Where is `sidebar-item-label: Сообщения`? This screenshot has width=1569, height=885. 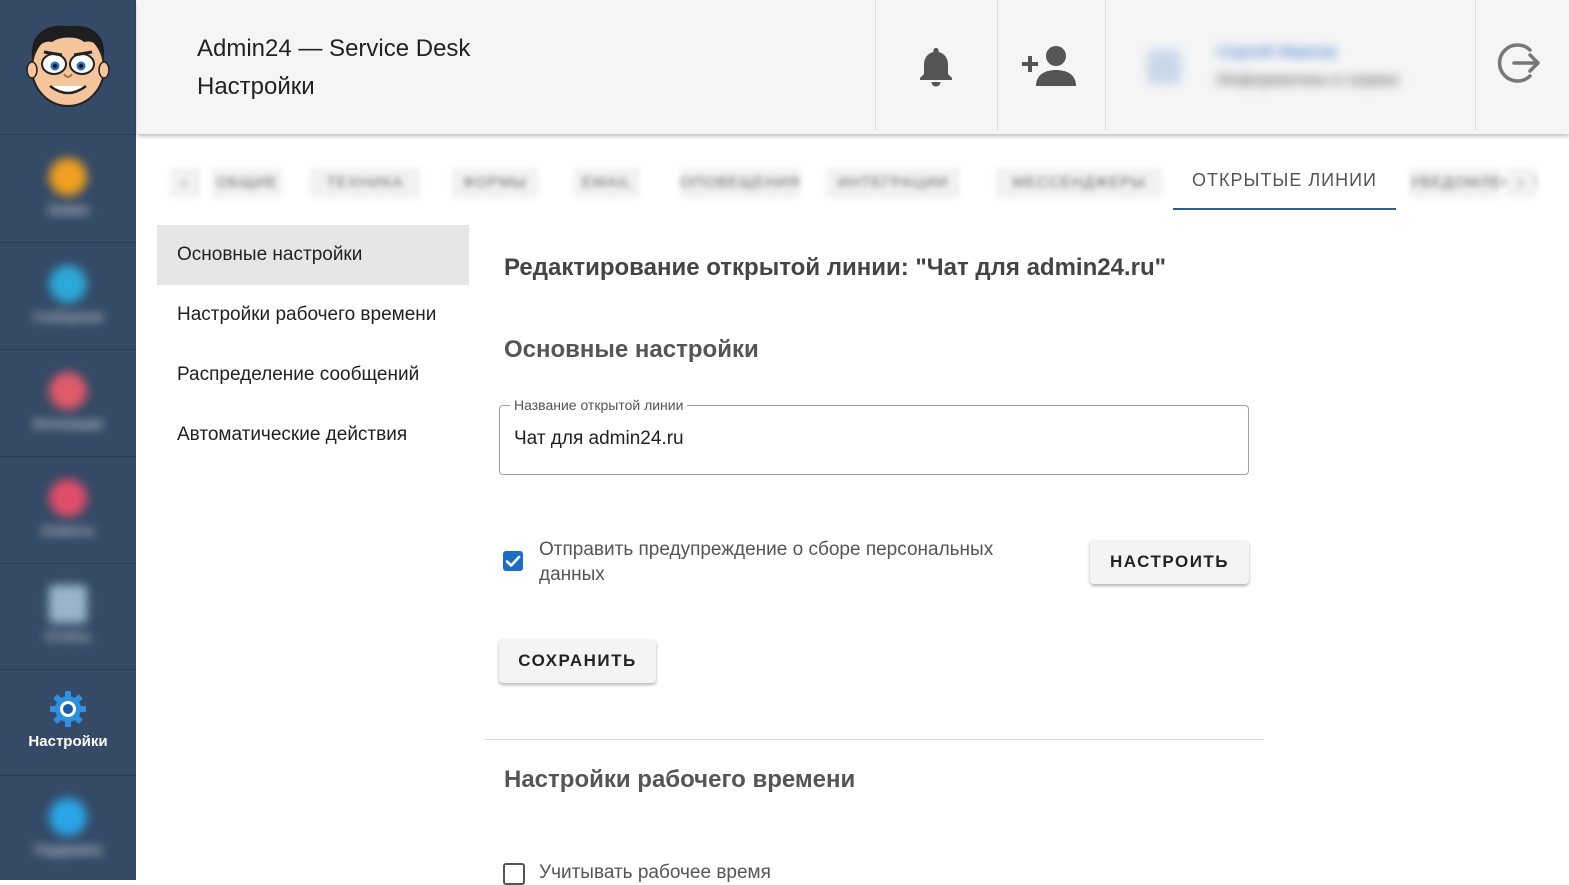 sidebar-item-label: Сообщения is located at coordinates (68, 316).